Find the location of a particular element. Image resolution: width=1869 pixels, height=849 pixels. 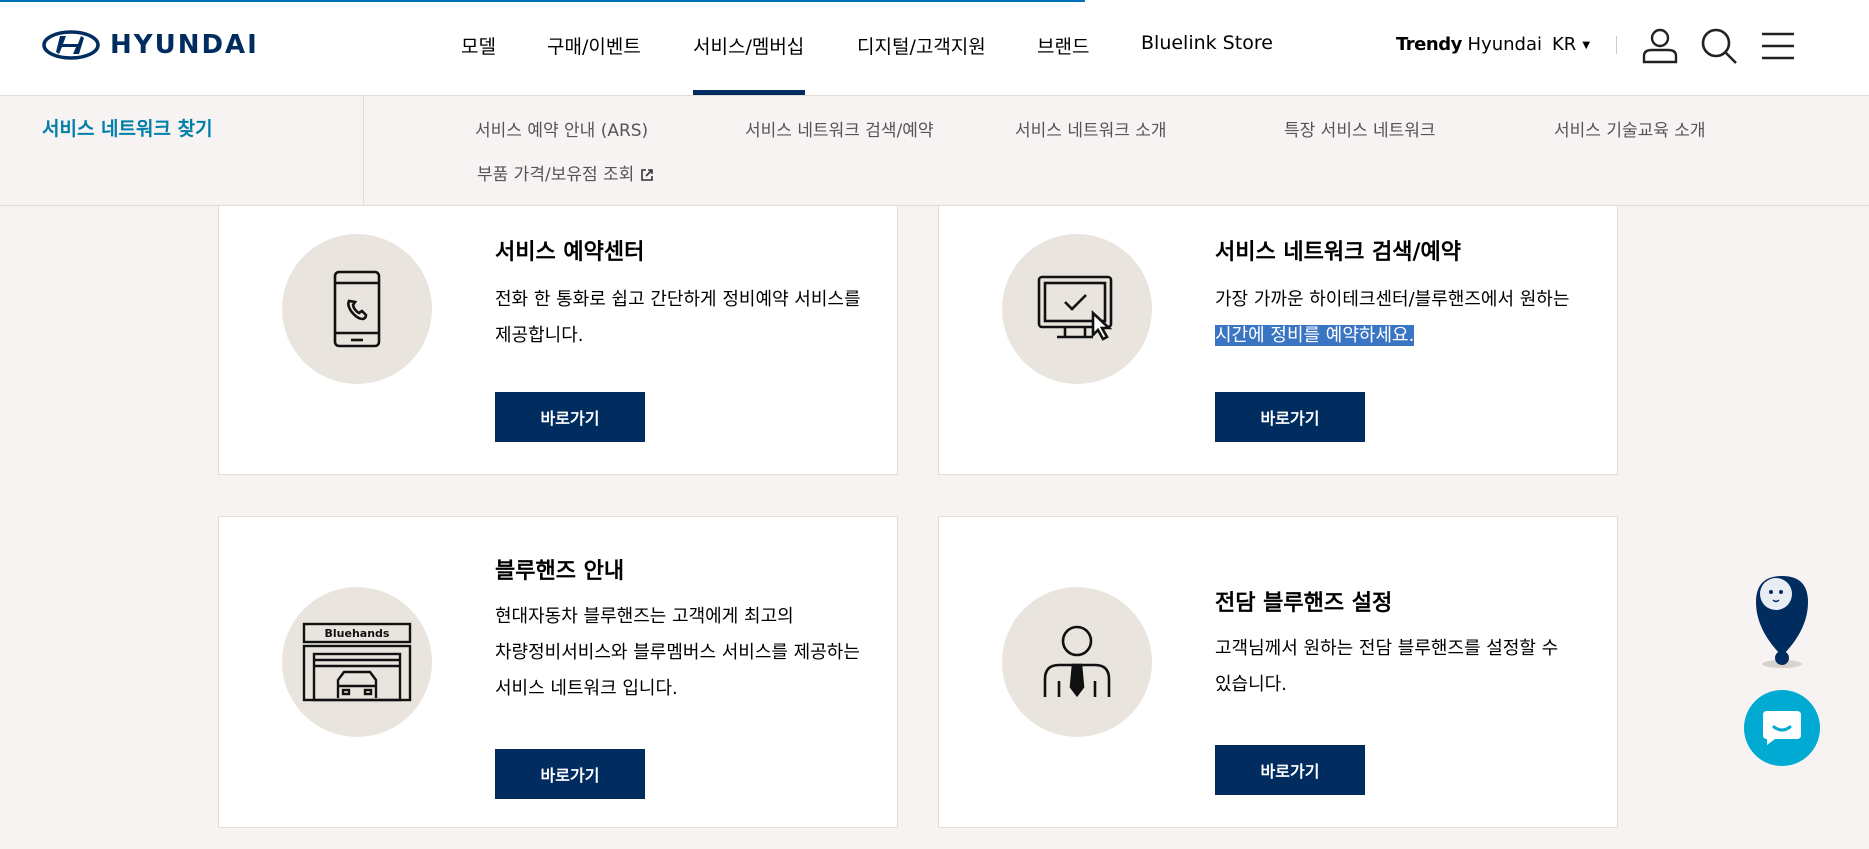

card-icon-circle: Bluehands is located at coordinates (357, 662).